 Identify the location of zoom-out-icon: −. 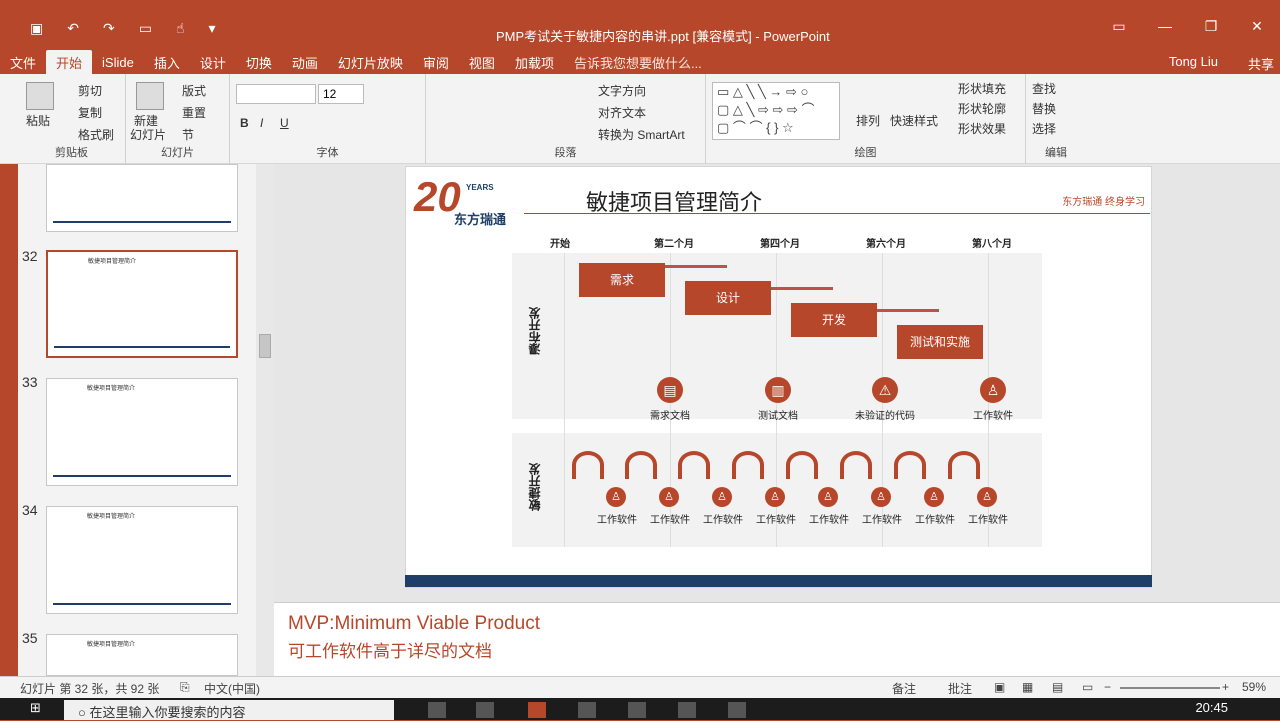
(1107, 687).